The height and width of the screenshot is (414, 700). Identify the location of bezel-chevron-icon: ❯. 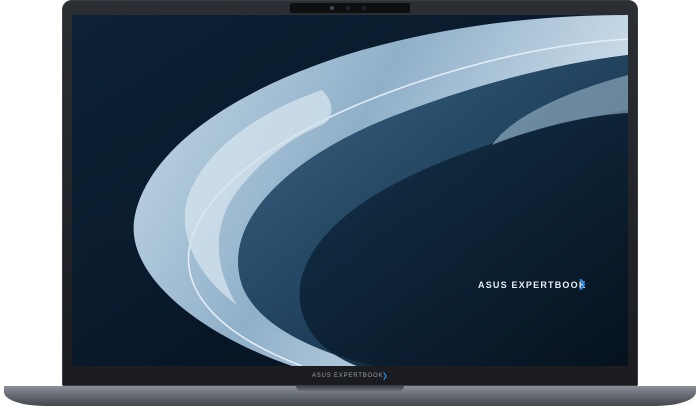
(385, 376).